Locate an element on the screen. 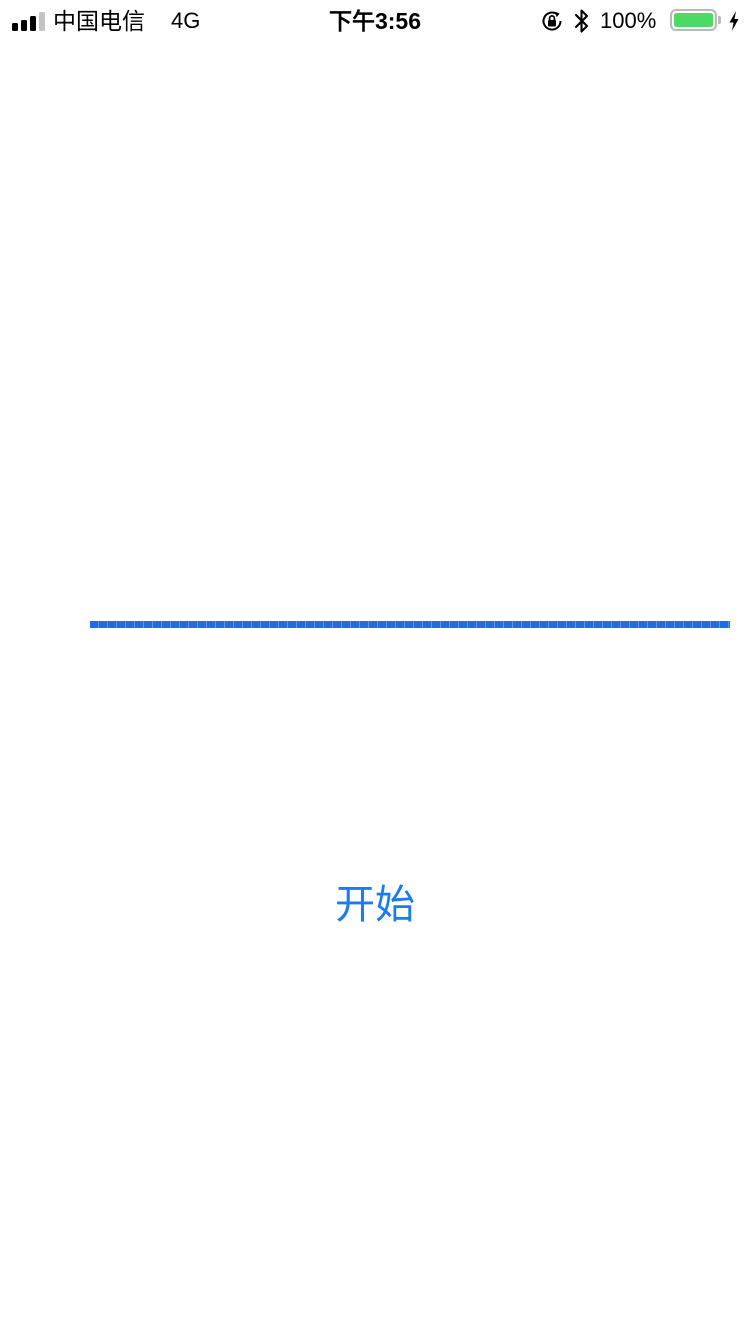  start-button: 开始 is located at coordinates (375, 905).